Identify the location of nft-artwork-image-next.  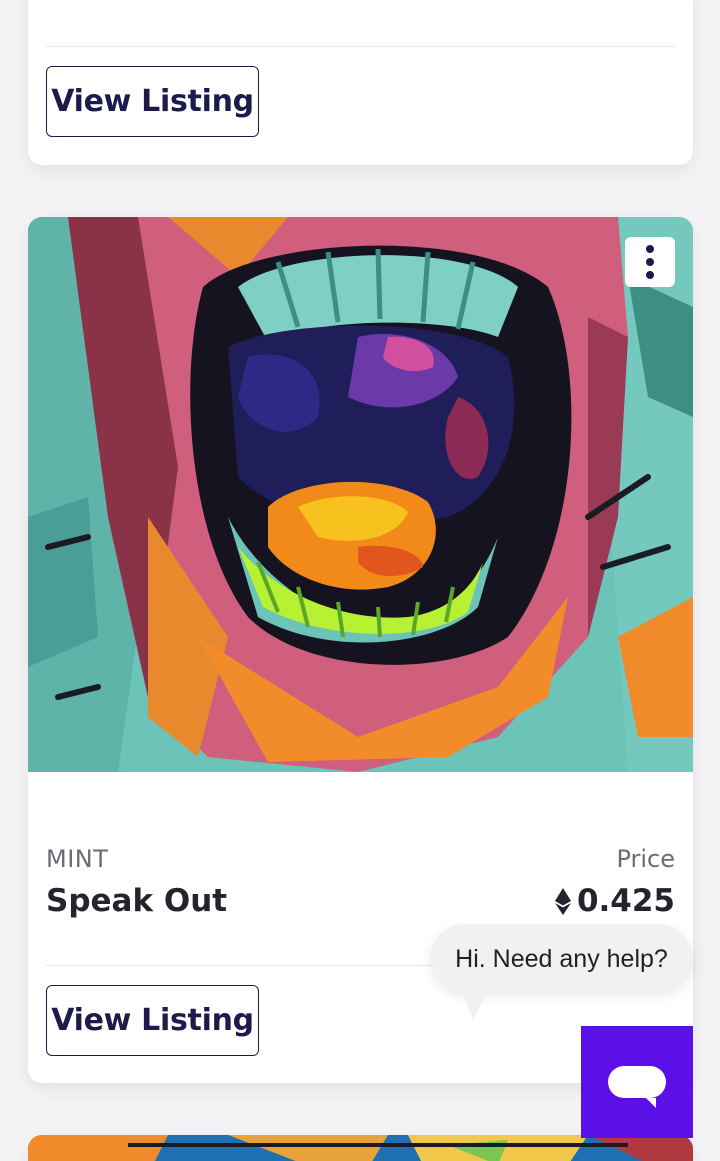
(360, 1148).